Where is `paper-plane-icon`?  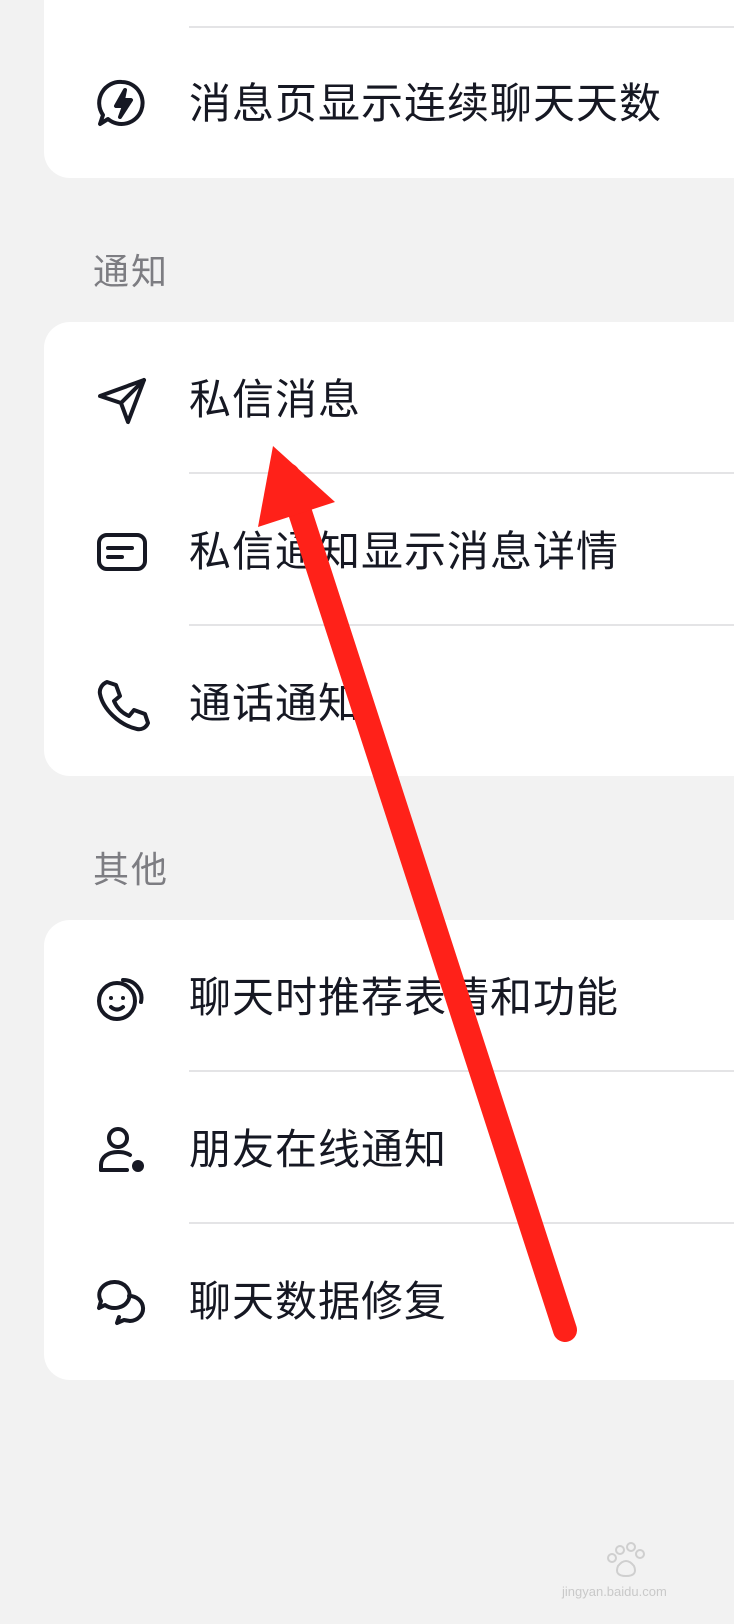
paper-plane-icon is located at coordinates (122, 400).